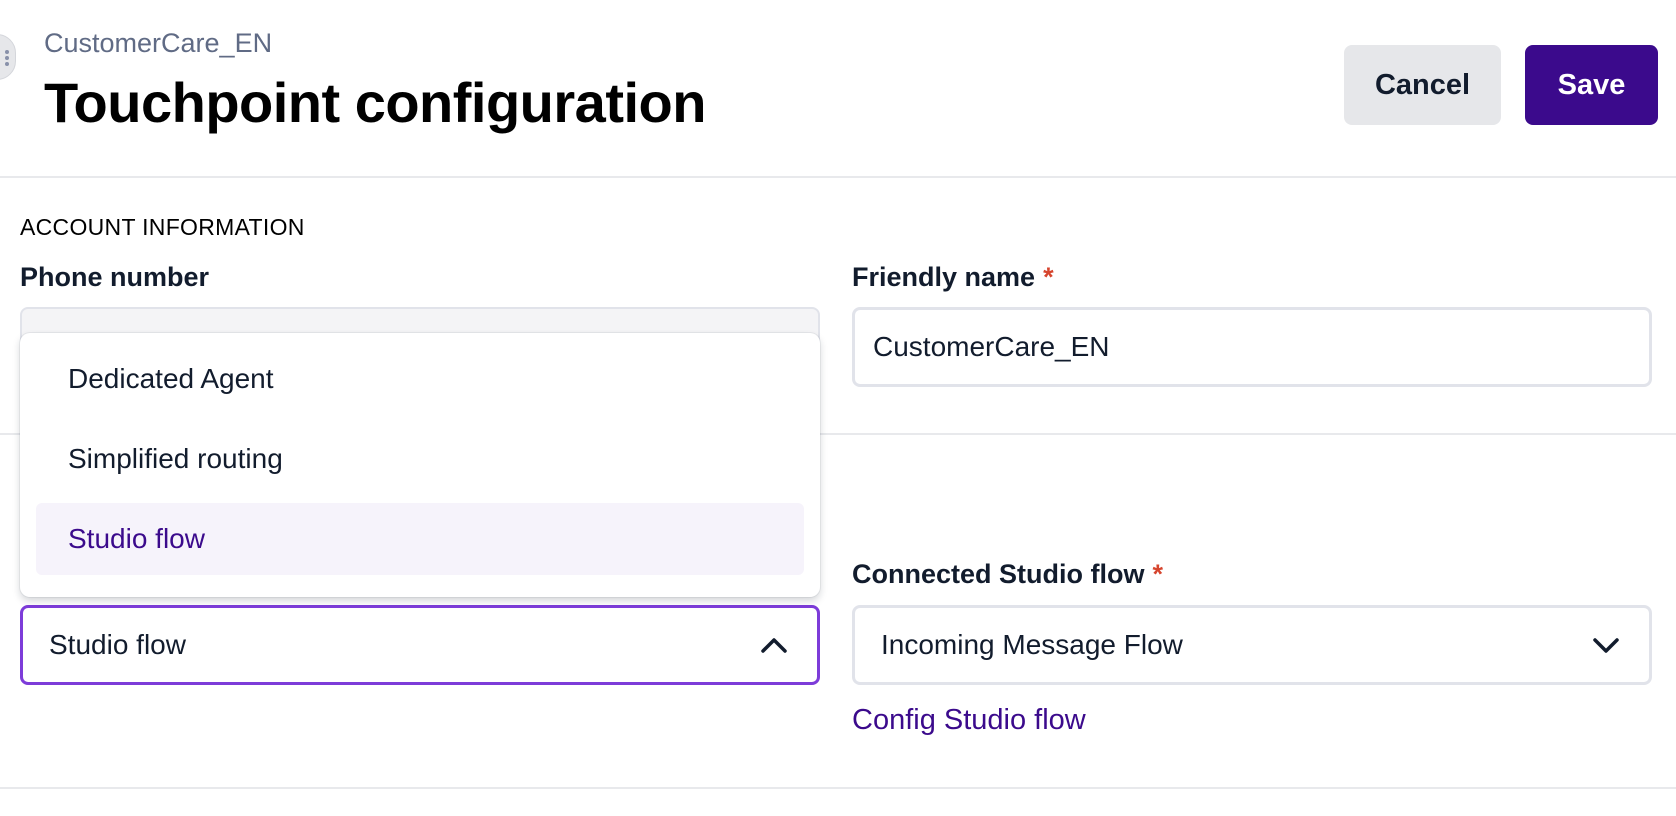 The height and width of the screenshot is (816, 1676). I want to click on page-title: Touchpoint configuration, so click(375, 102).